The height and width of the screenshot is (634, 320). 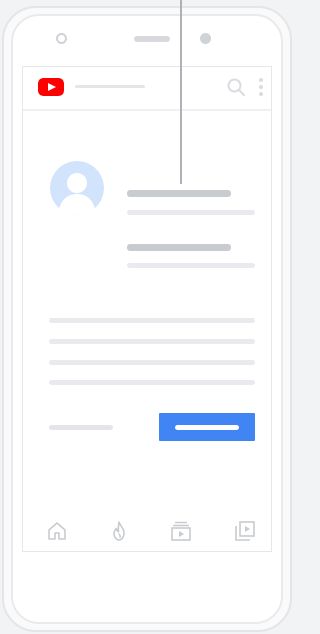 I want to click on profile-subtitle-placeholder, so click(x=179, y=247).